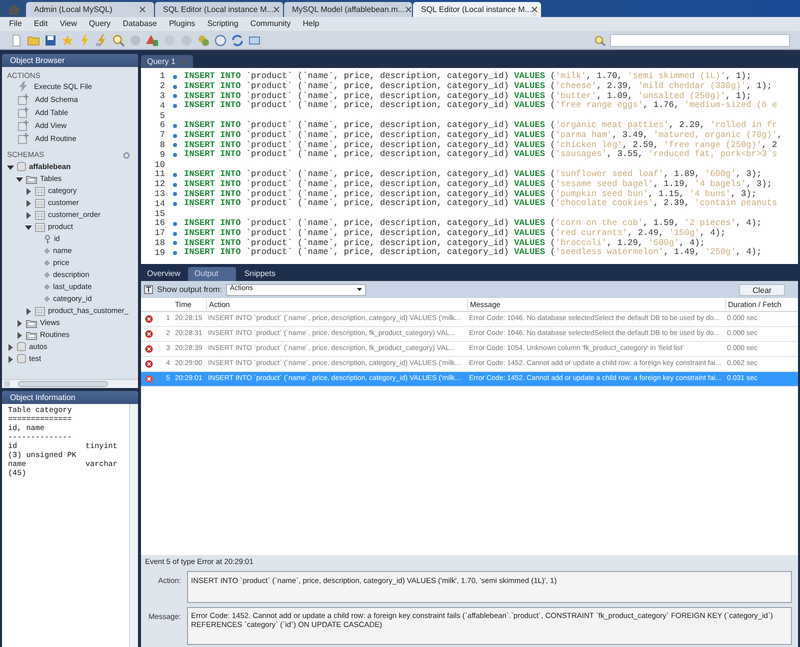 Image resolution: width=800 pixels, height=647 pixels. Describe the element at coordinates (148, 289) in the screenshot. I see `toggle-icon` at that location.